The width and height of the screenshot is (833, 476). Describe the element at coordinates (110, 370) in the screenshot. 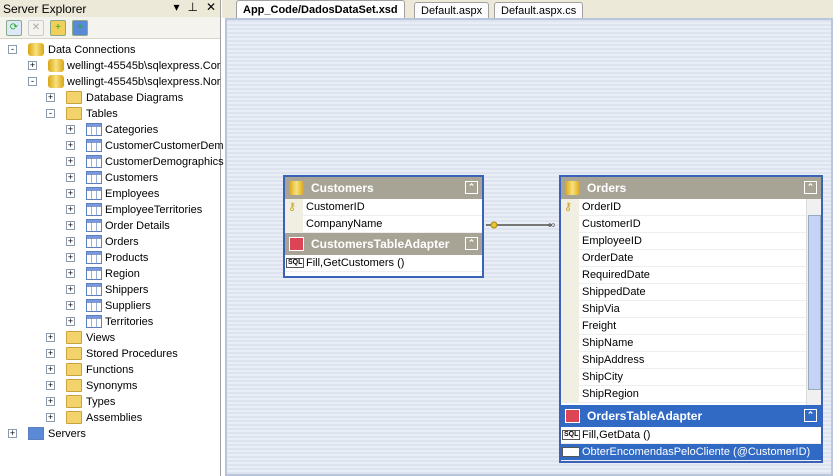

I see `tree-item: + Functions` at that location.